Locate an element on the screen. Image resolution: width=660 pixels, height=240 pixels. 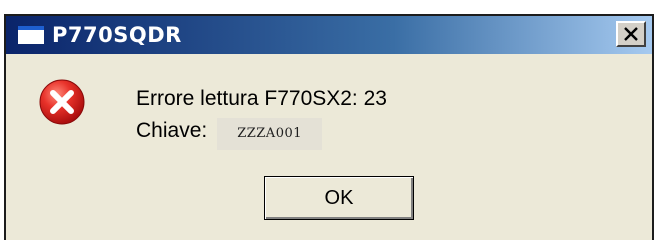
close-button is located at coordinates (631, 34).